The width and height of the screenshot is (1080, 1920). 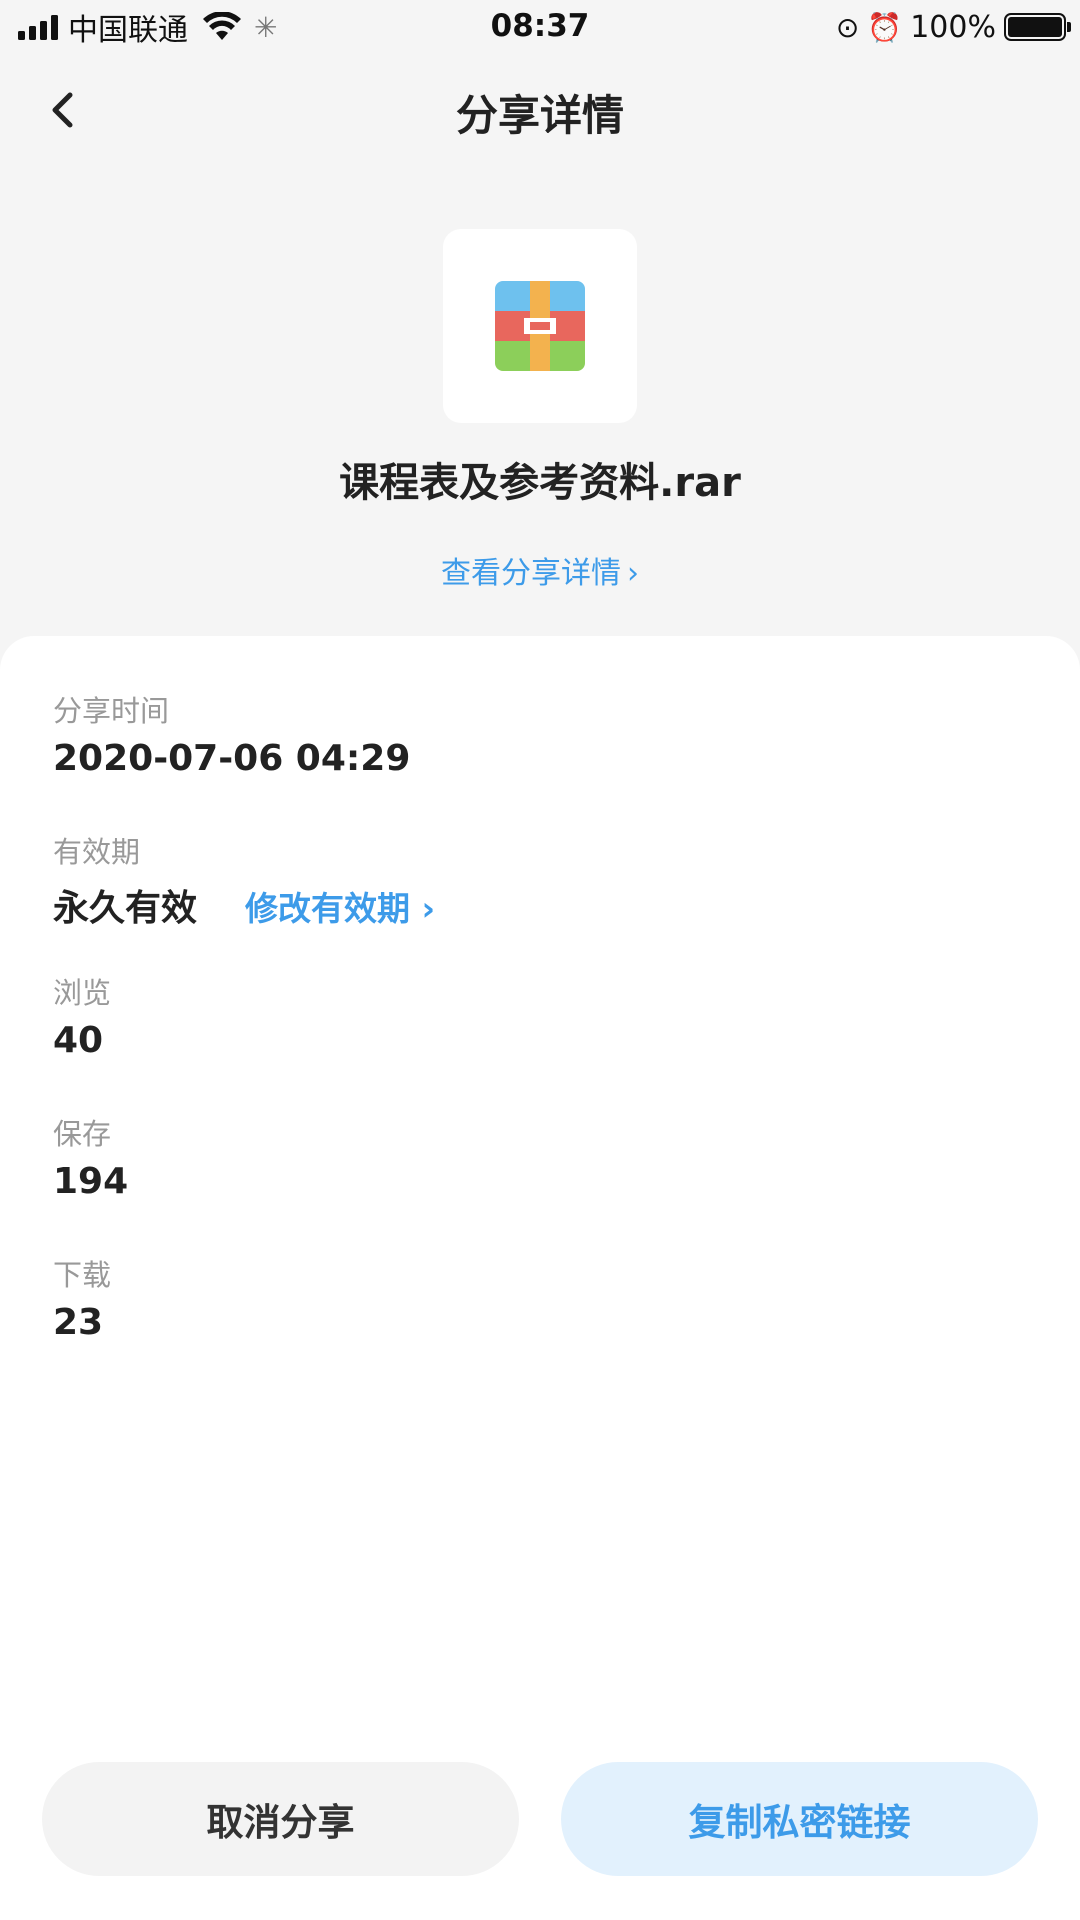 I want to click on page-title: 分享详情, so click(x=539, y=115).